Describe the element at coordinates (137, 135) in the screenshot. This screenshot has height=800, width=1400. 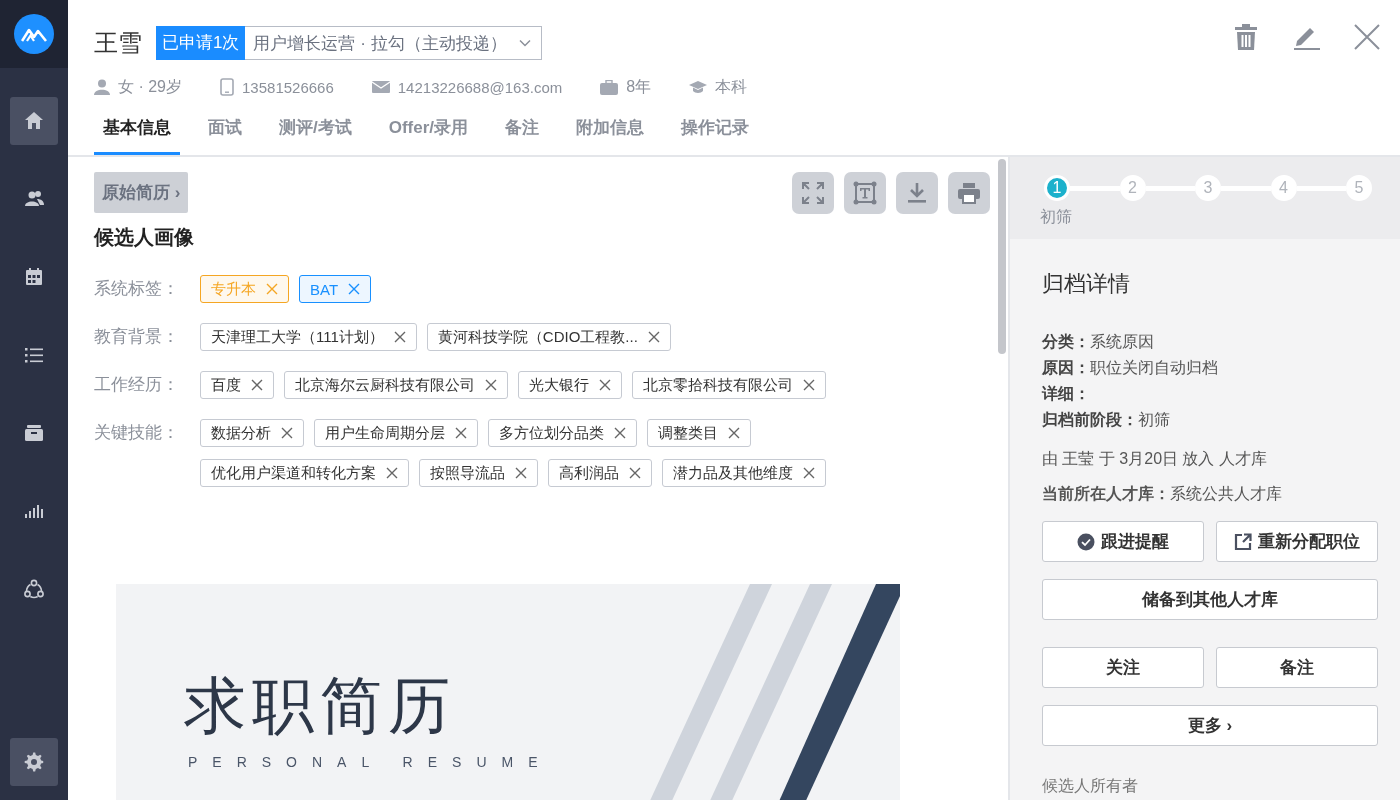
I see `tab: 基本信息` at that location.